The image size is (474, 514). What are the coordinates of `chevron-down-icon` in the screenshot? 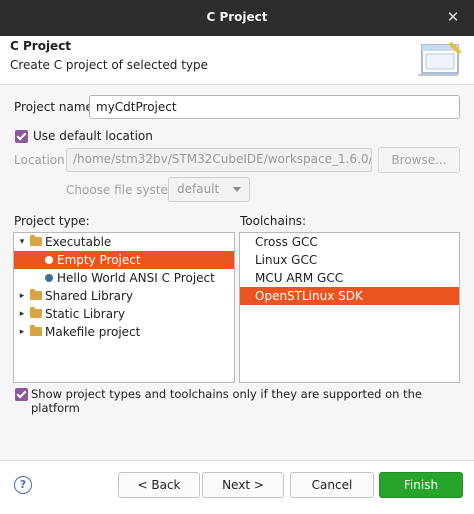 It's located at (237, 189).